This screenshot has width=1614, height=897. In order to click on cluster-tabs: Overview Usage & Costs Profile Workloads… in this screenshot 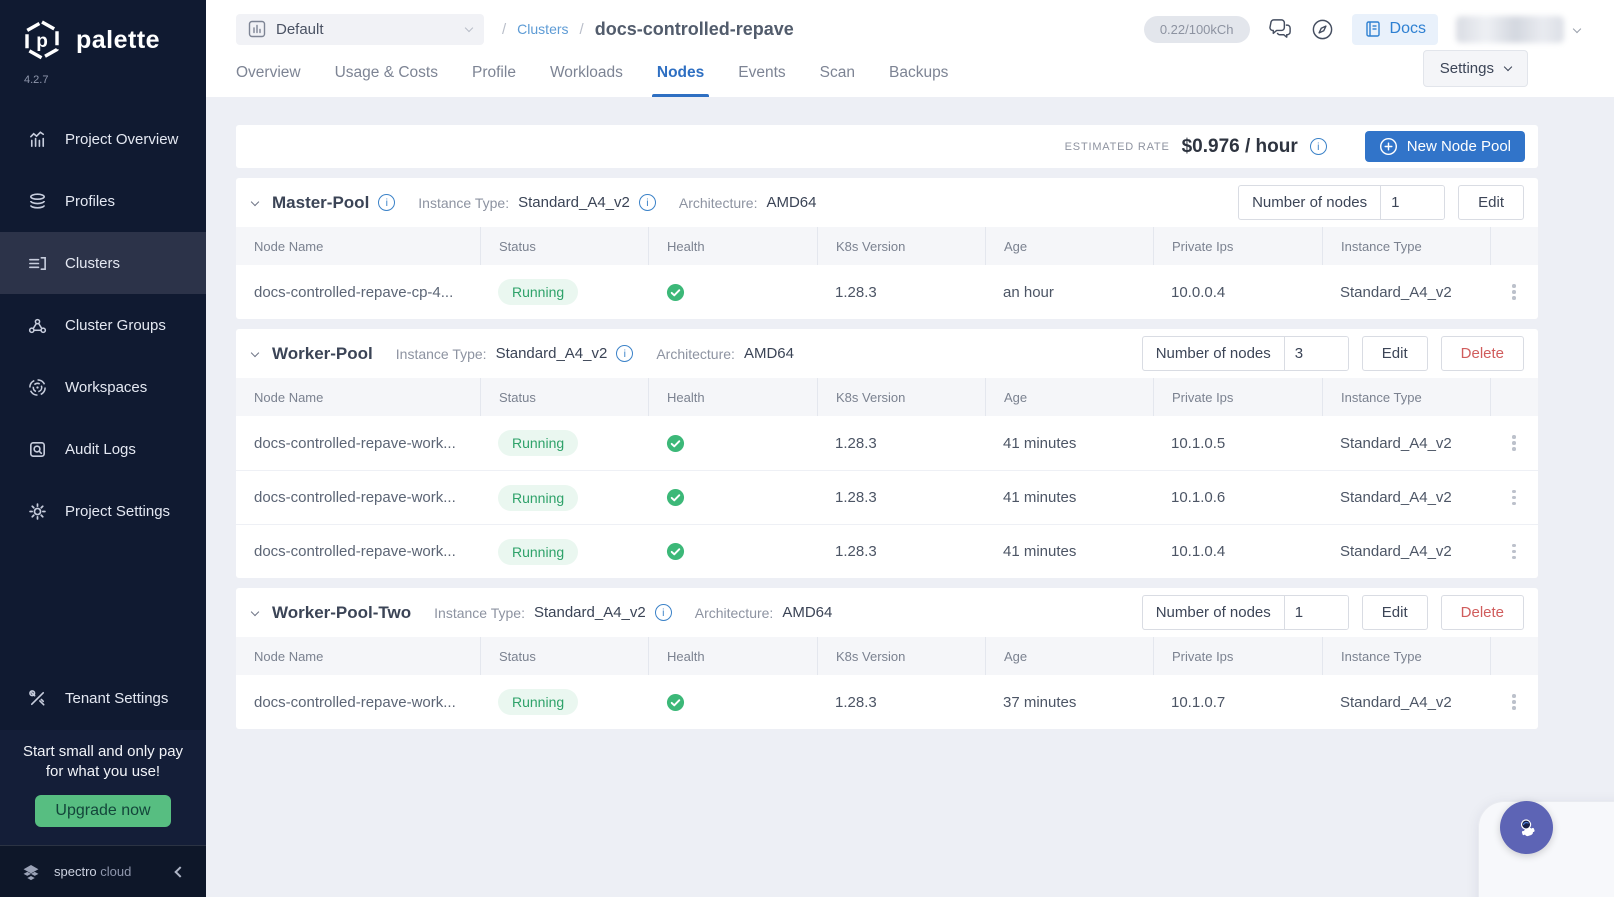, I will do `click(592, 72)`.